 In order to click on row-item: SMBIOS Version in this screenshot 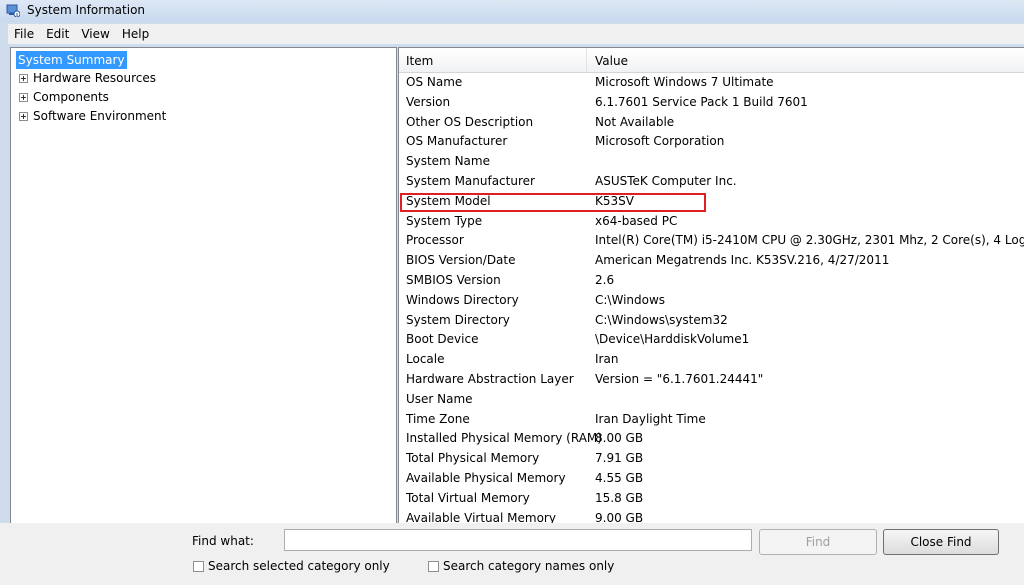, I will do `click(453, 279)`.